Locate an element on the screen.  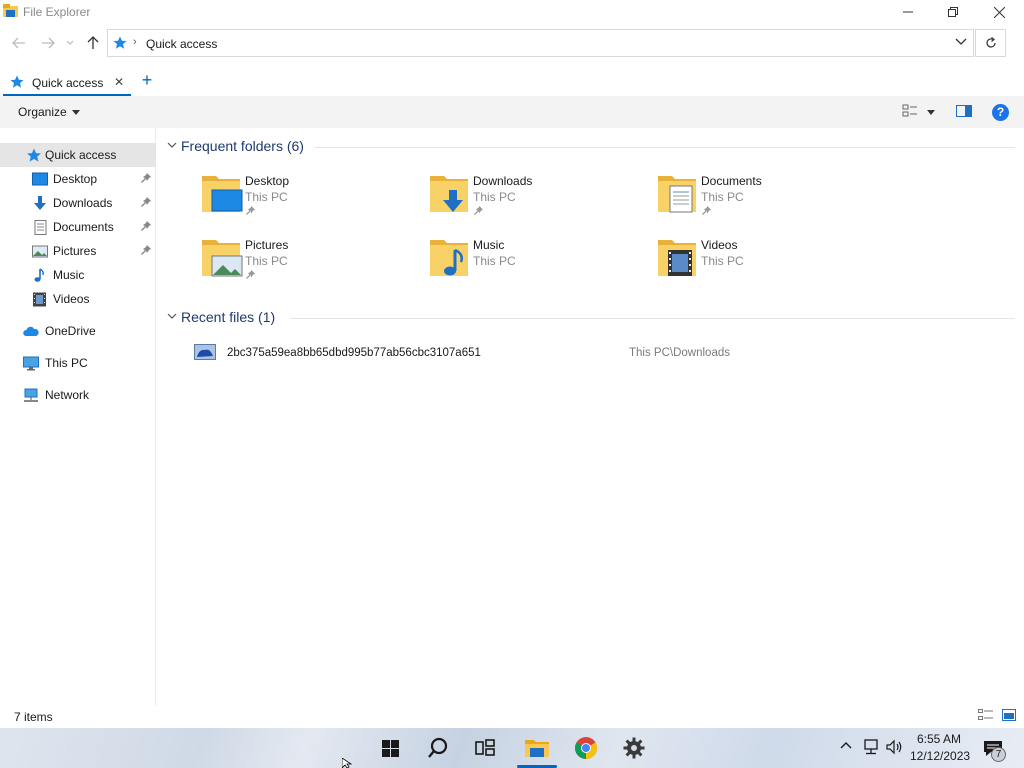
download-arrow-icon is located at coordinates (40, 203).